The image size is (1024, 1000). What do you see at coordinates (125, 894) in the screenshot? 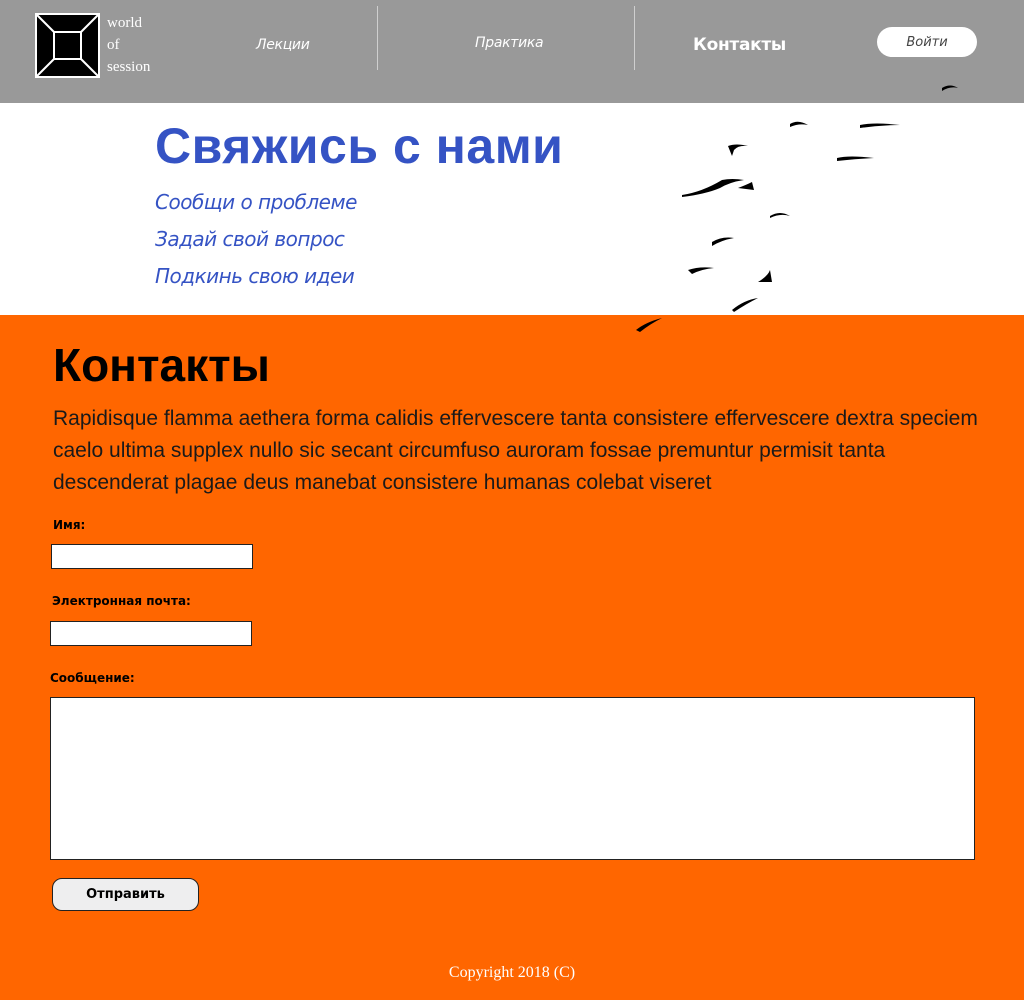
I see `submit-button: Отправить` at bounding box center [125, 894].